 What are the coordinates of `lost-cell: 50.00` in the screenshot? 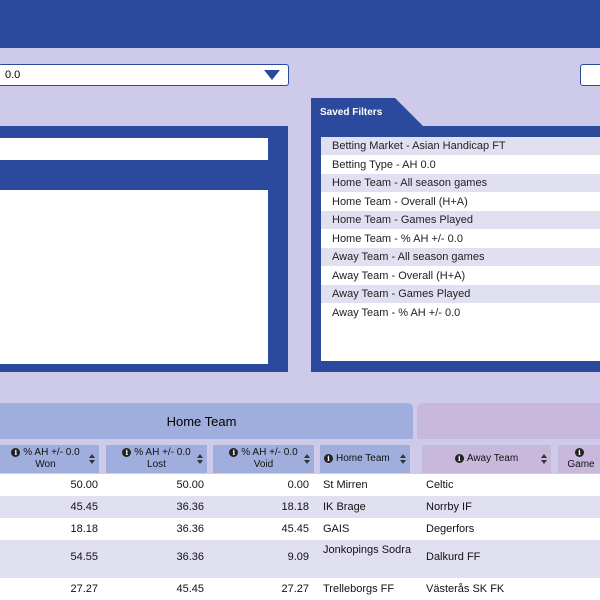 It's located at (190, 485).